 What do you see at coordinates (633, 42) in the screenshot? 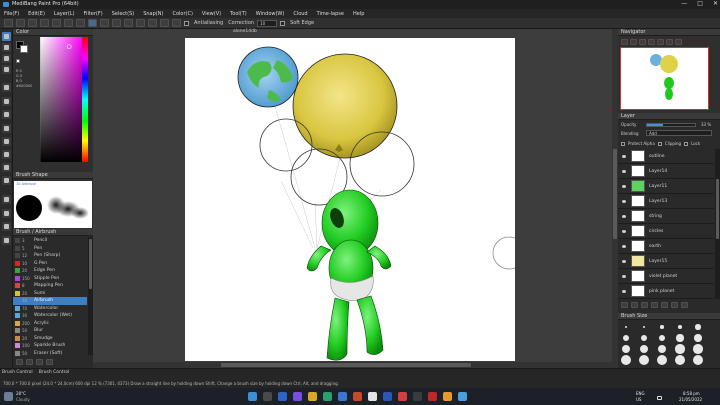
I see `zoom-out-icon` at bounding box center [633, 42].